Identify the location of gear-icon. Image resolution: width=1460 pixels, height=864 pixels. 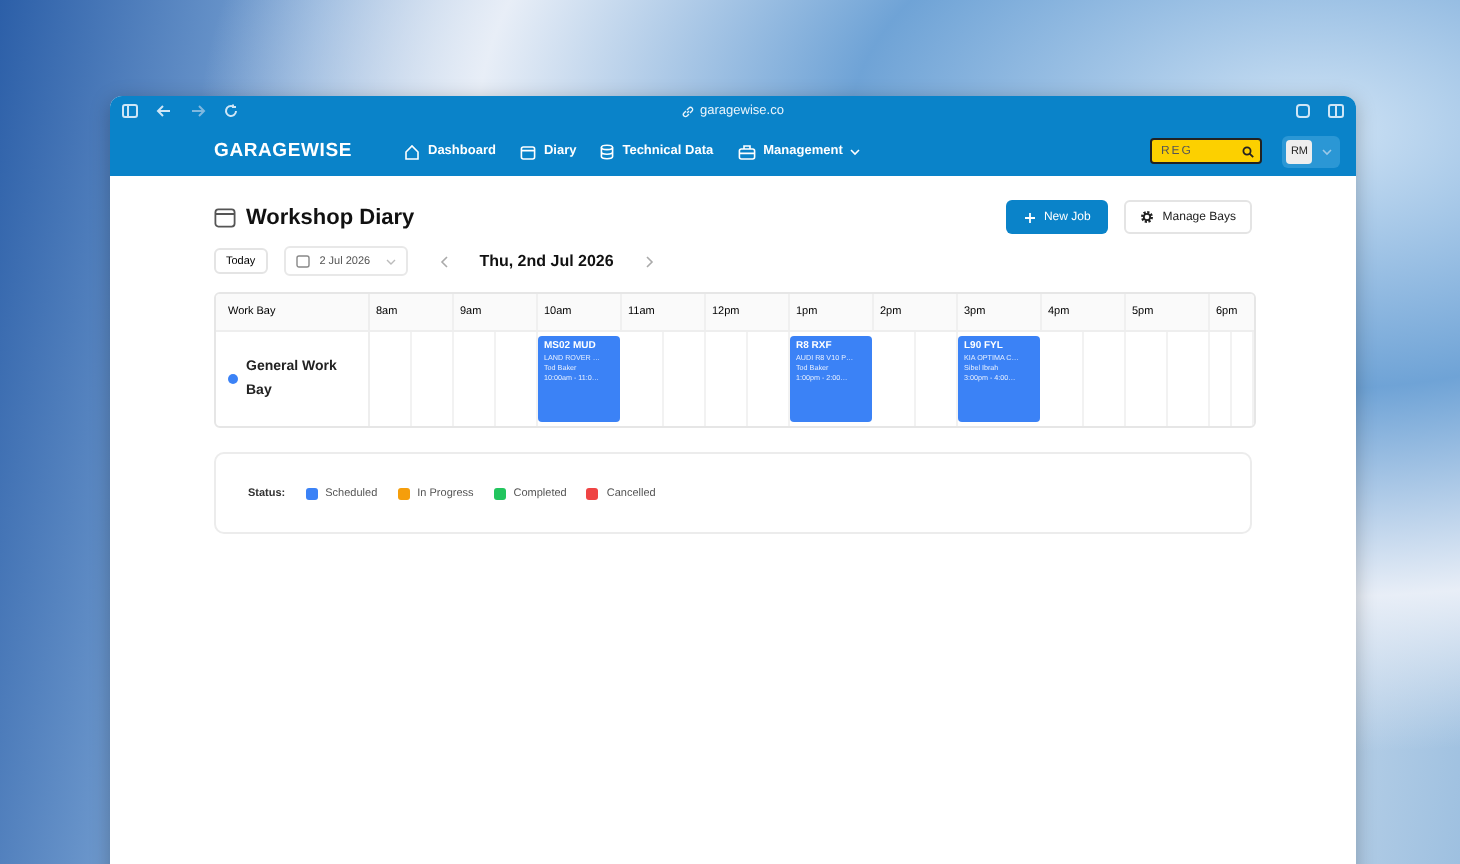
(1147, 217).